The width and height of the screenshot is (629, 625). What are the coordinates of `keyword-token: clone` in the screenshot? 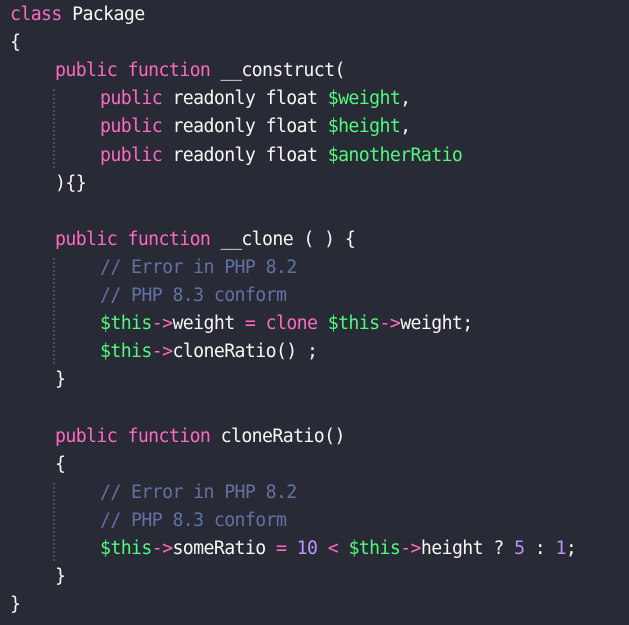 It's located at (291, 324).